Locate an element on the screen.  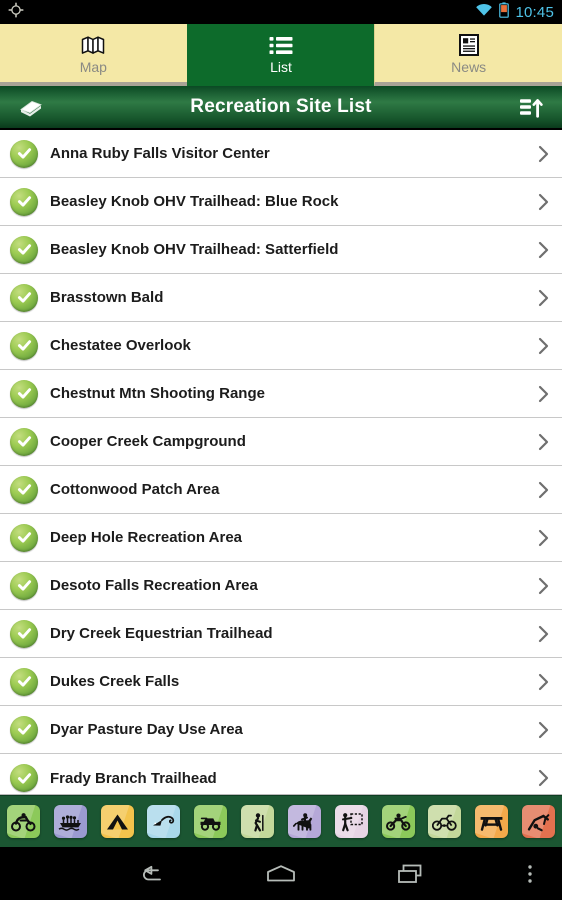
table-row: Beasley Knob OHV Trailhead: Blue Rock is located at coordinates (281, 202).